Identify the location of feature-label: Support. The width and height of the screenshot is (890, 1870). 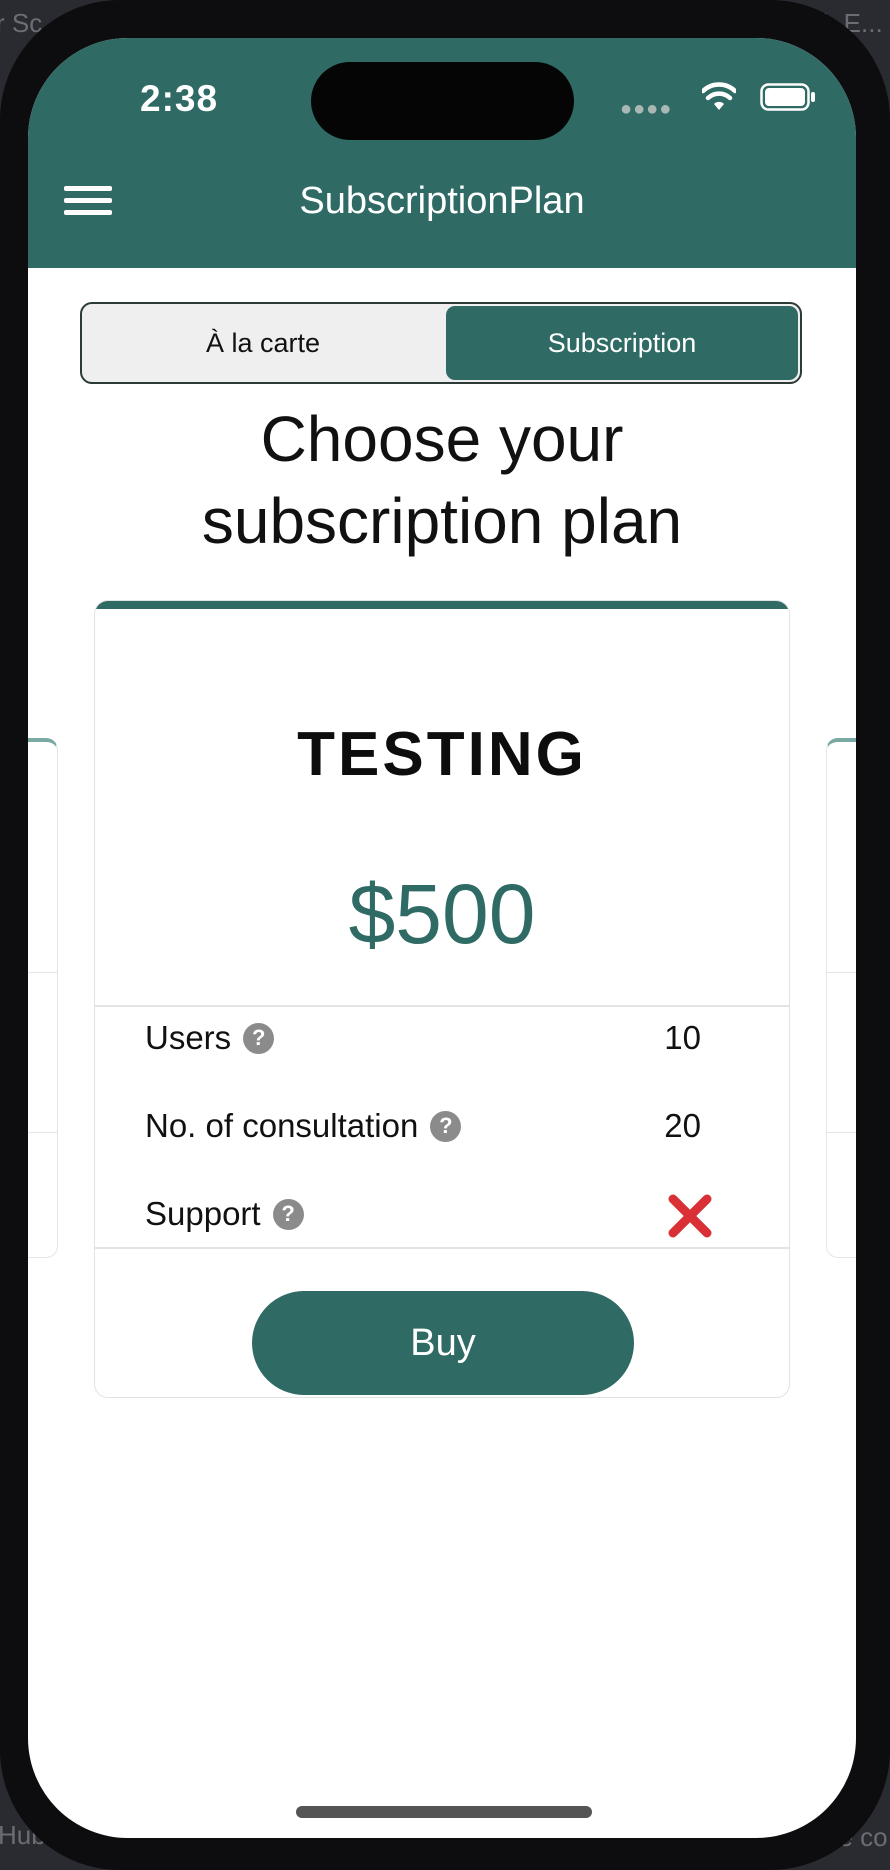
(203, 1213).